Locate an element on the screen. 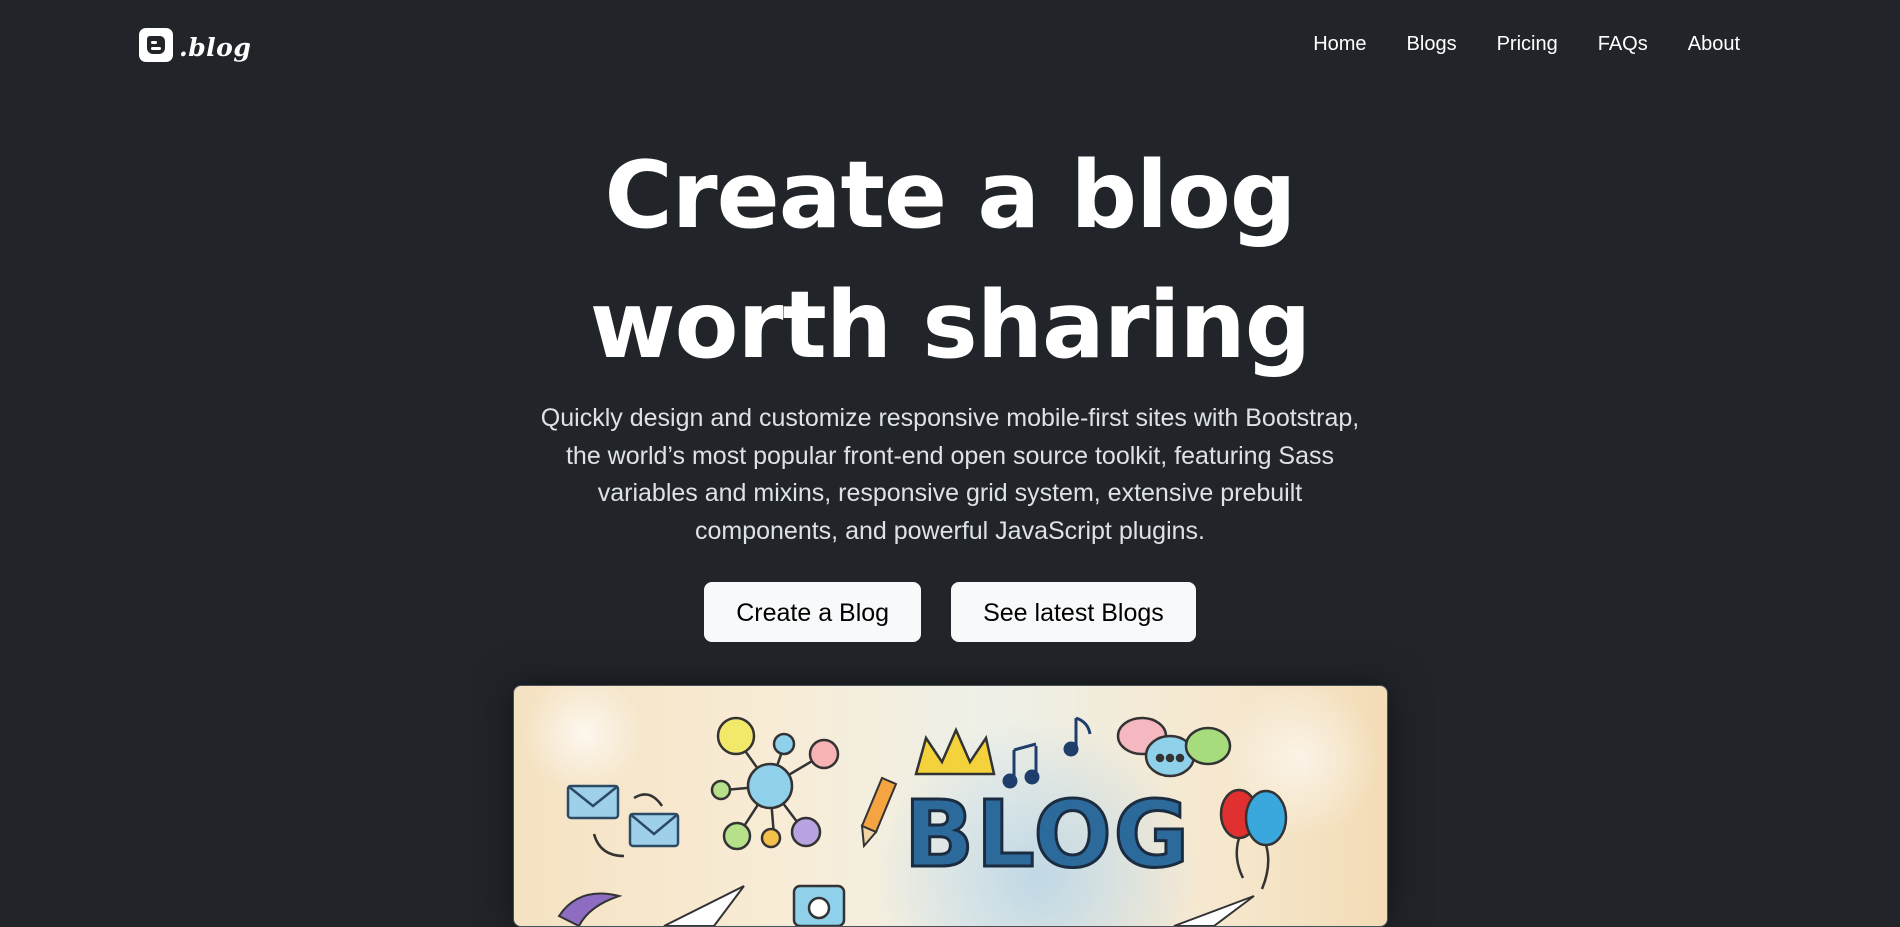 The height and width of the screenshot is (927, 1900). nav-link-blogs: Blogs is located at coordinates (1432, 44).